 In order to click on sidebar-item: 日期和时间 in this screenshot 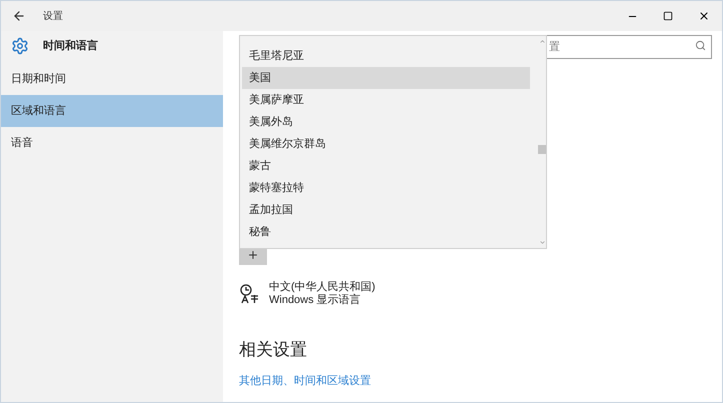, I will do `click(112, 79)`.